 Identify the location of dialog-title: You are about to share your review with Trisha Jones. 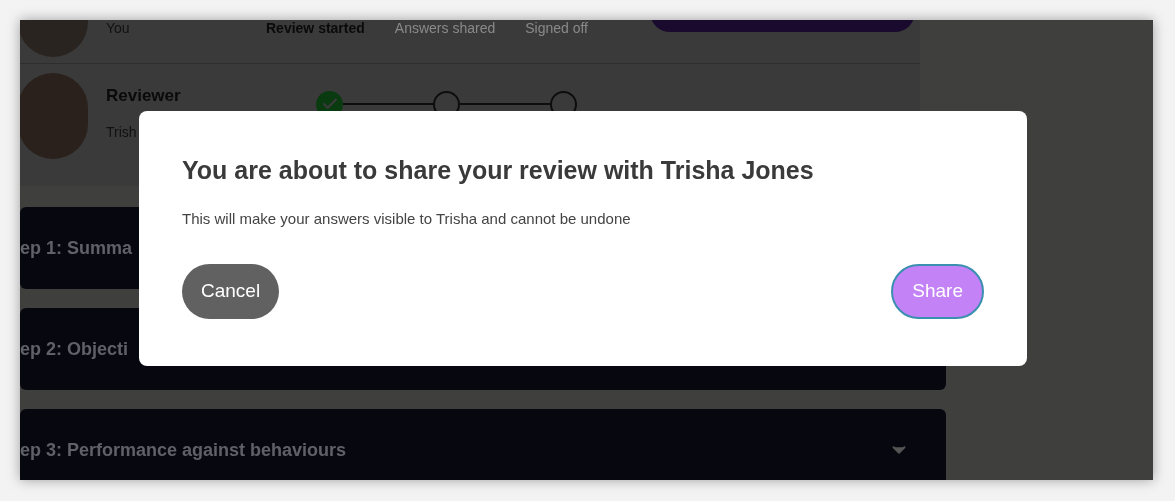
(498, 170).